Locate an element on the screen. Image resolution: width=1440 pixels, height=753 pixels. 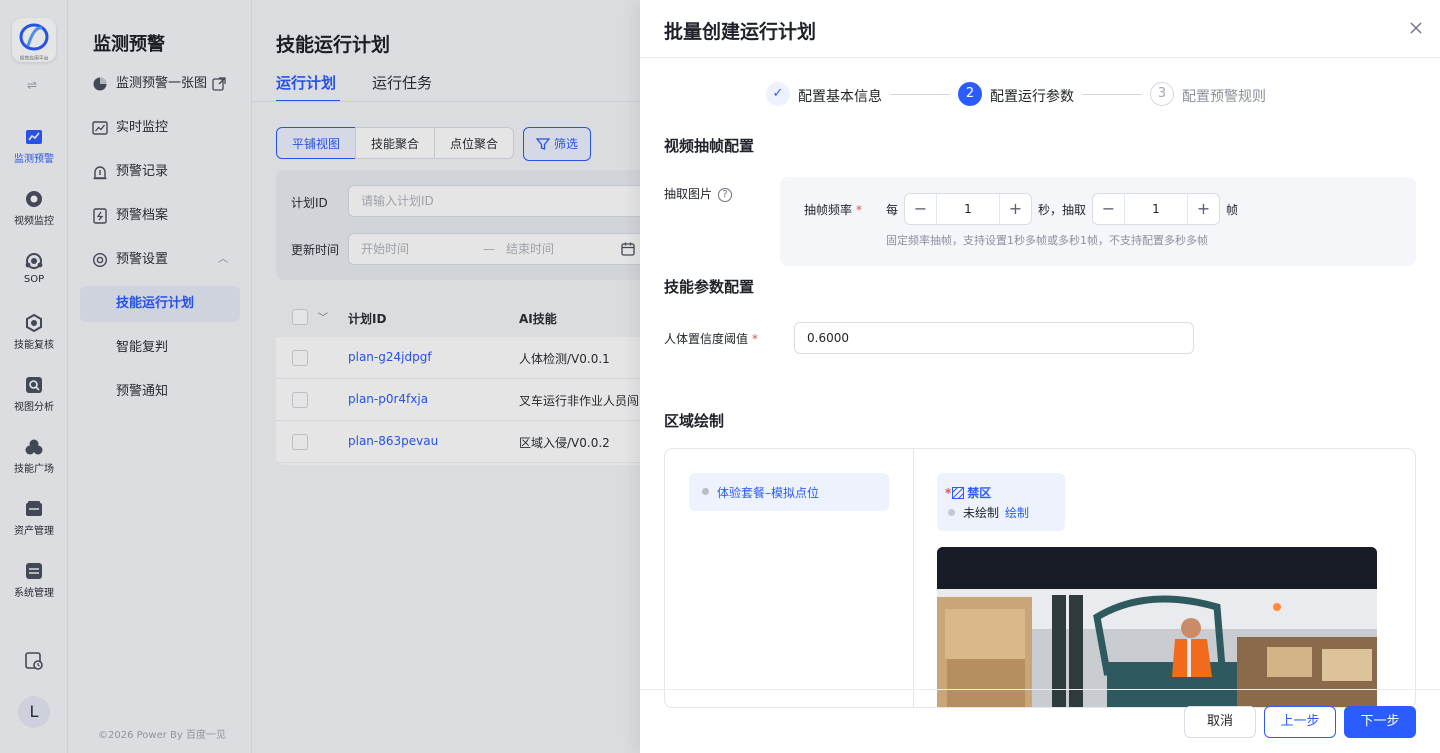
frames-stepper: − 1 + is located at coordinates (1156, 209).